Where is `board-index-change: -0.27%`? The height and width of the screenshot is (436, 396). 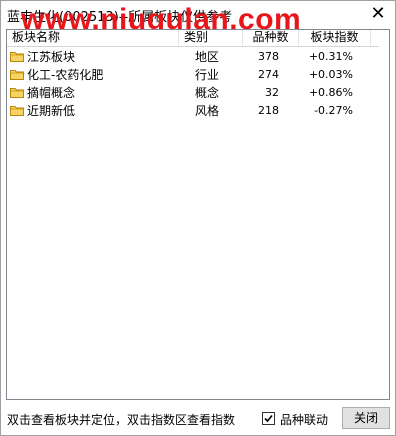 board-index-change: -0.27% is located at coordinates (333, 110).